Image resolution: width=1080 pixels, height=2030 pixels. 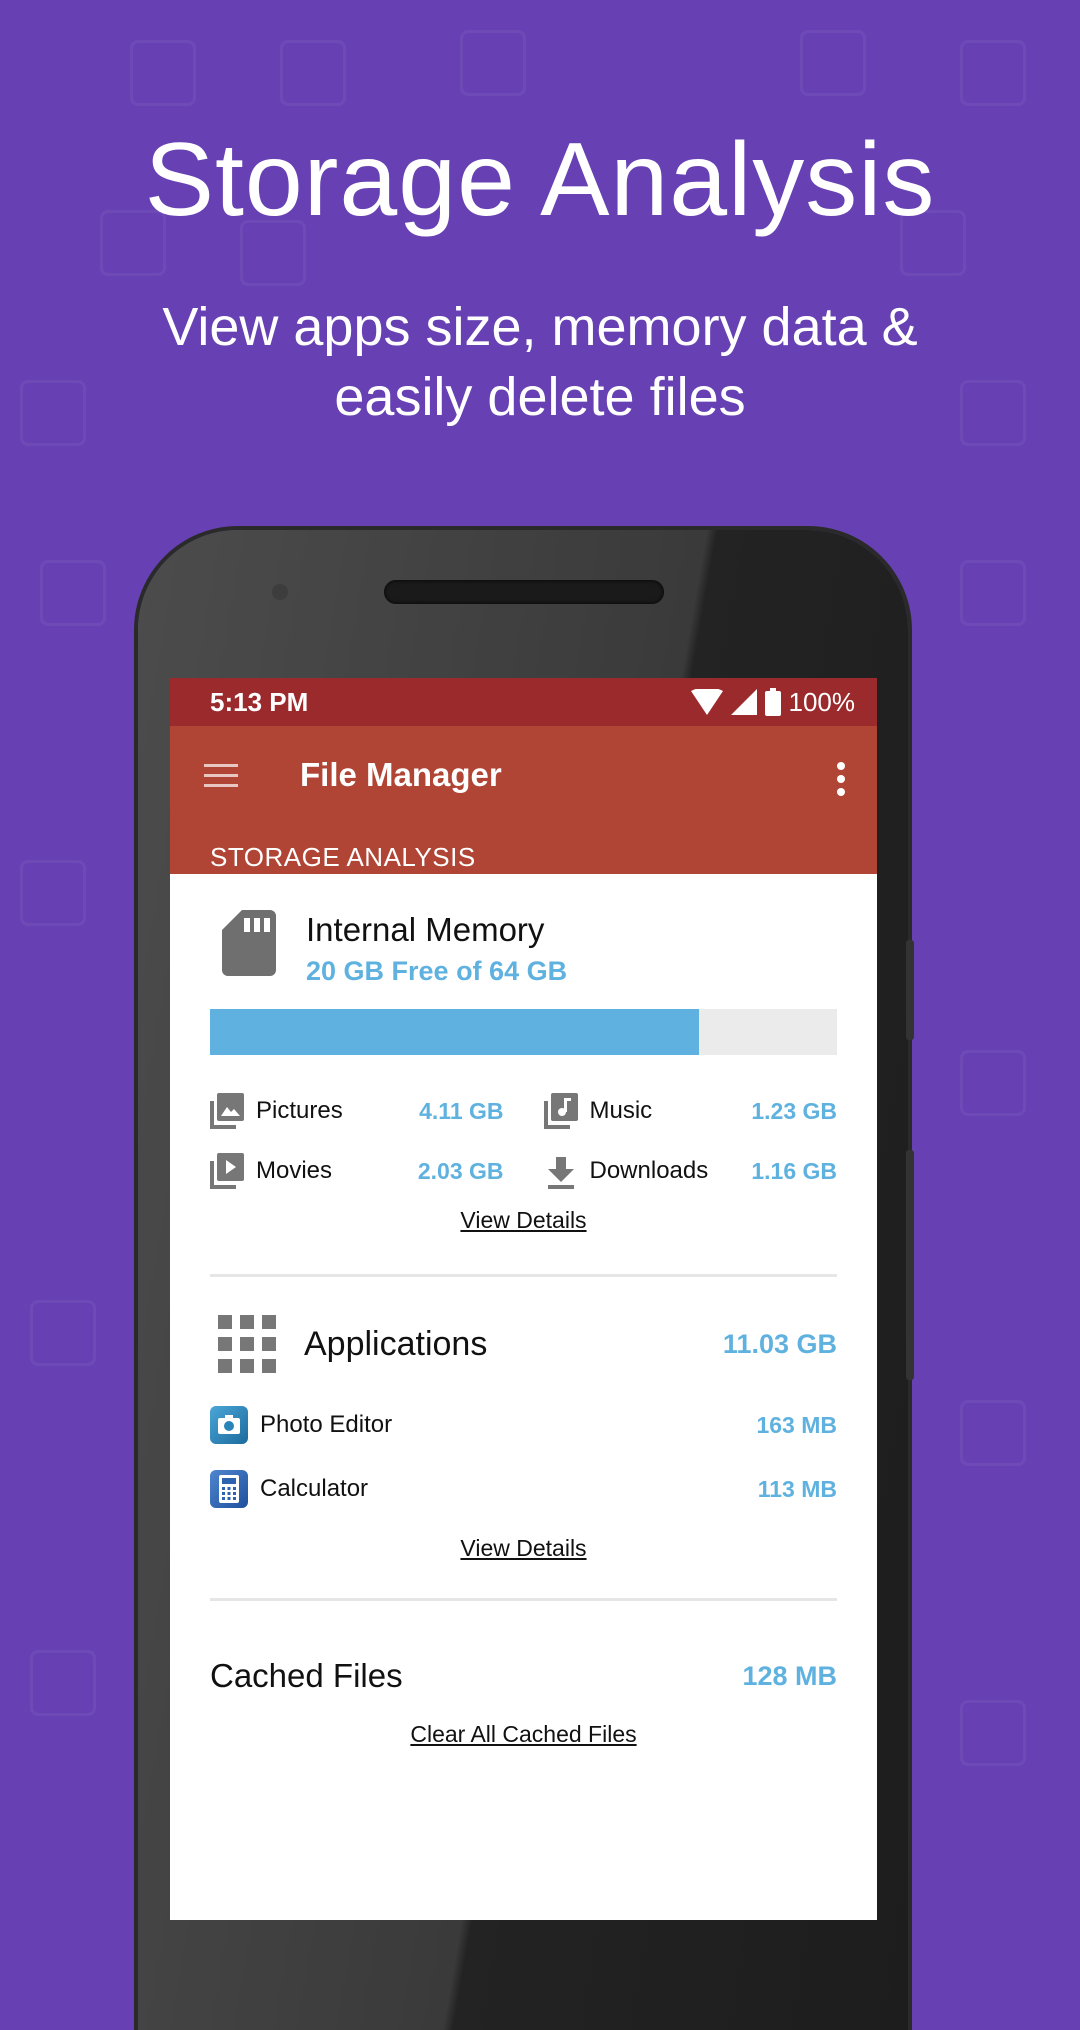 I want to click on apps-grid-icon, so click(x=247, y=1344).